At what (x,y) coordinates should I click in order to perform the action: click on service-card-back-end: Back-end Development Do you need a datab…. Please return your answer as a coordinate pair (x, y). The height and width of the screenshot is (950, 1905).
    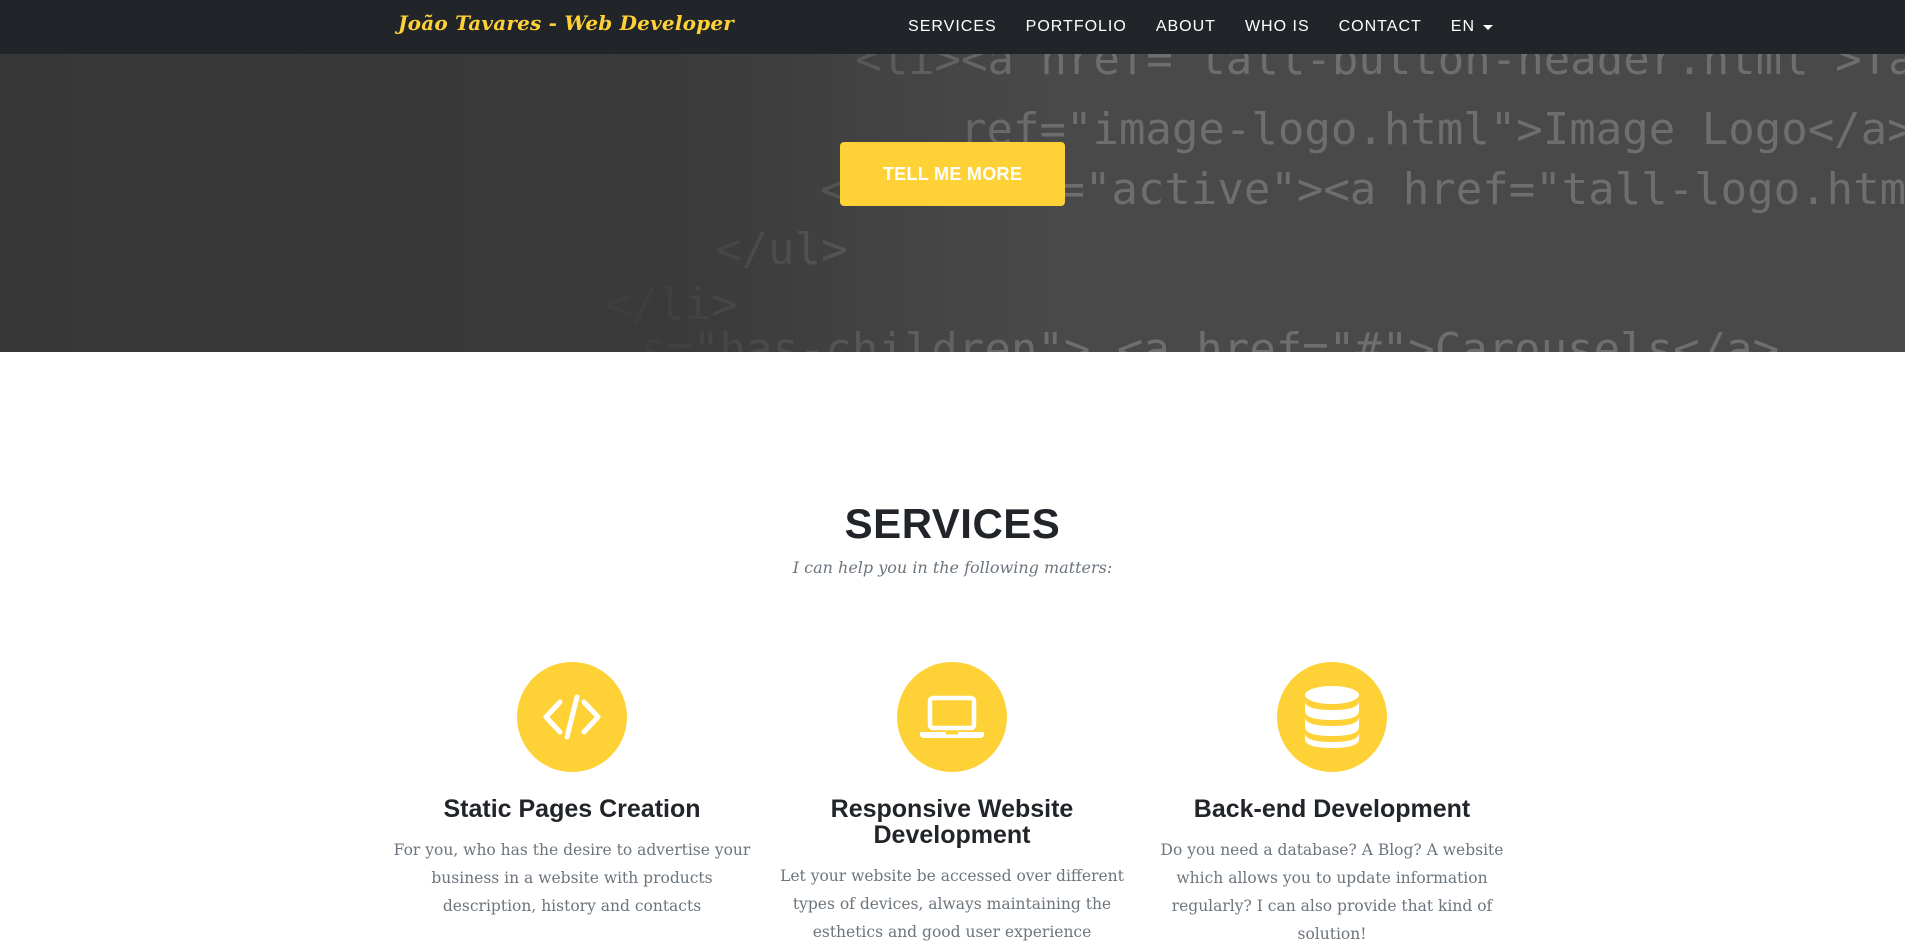
    Looking at the image, I should click on (1332, 805).